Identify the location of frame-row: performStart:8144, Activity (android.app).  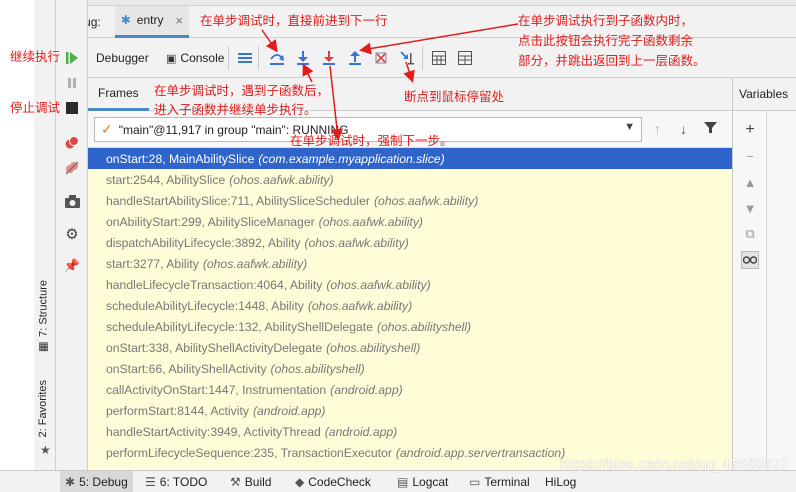
(410, 410).